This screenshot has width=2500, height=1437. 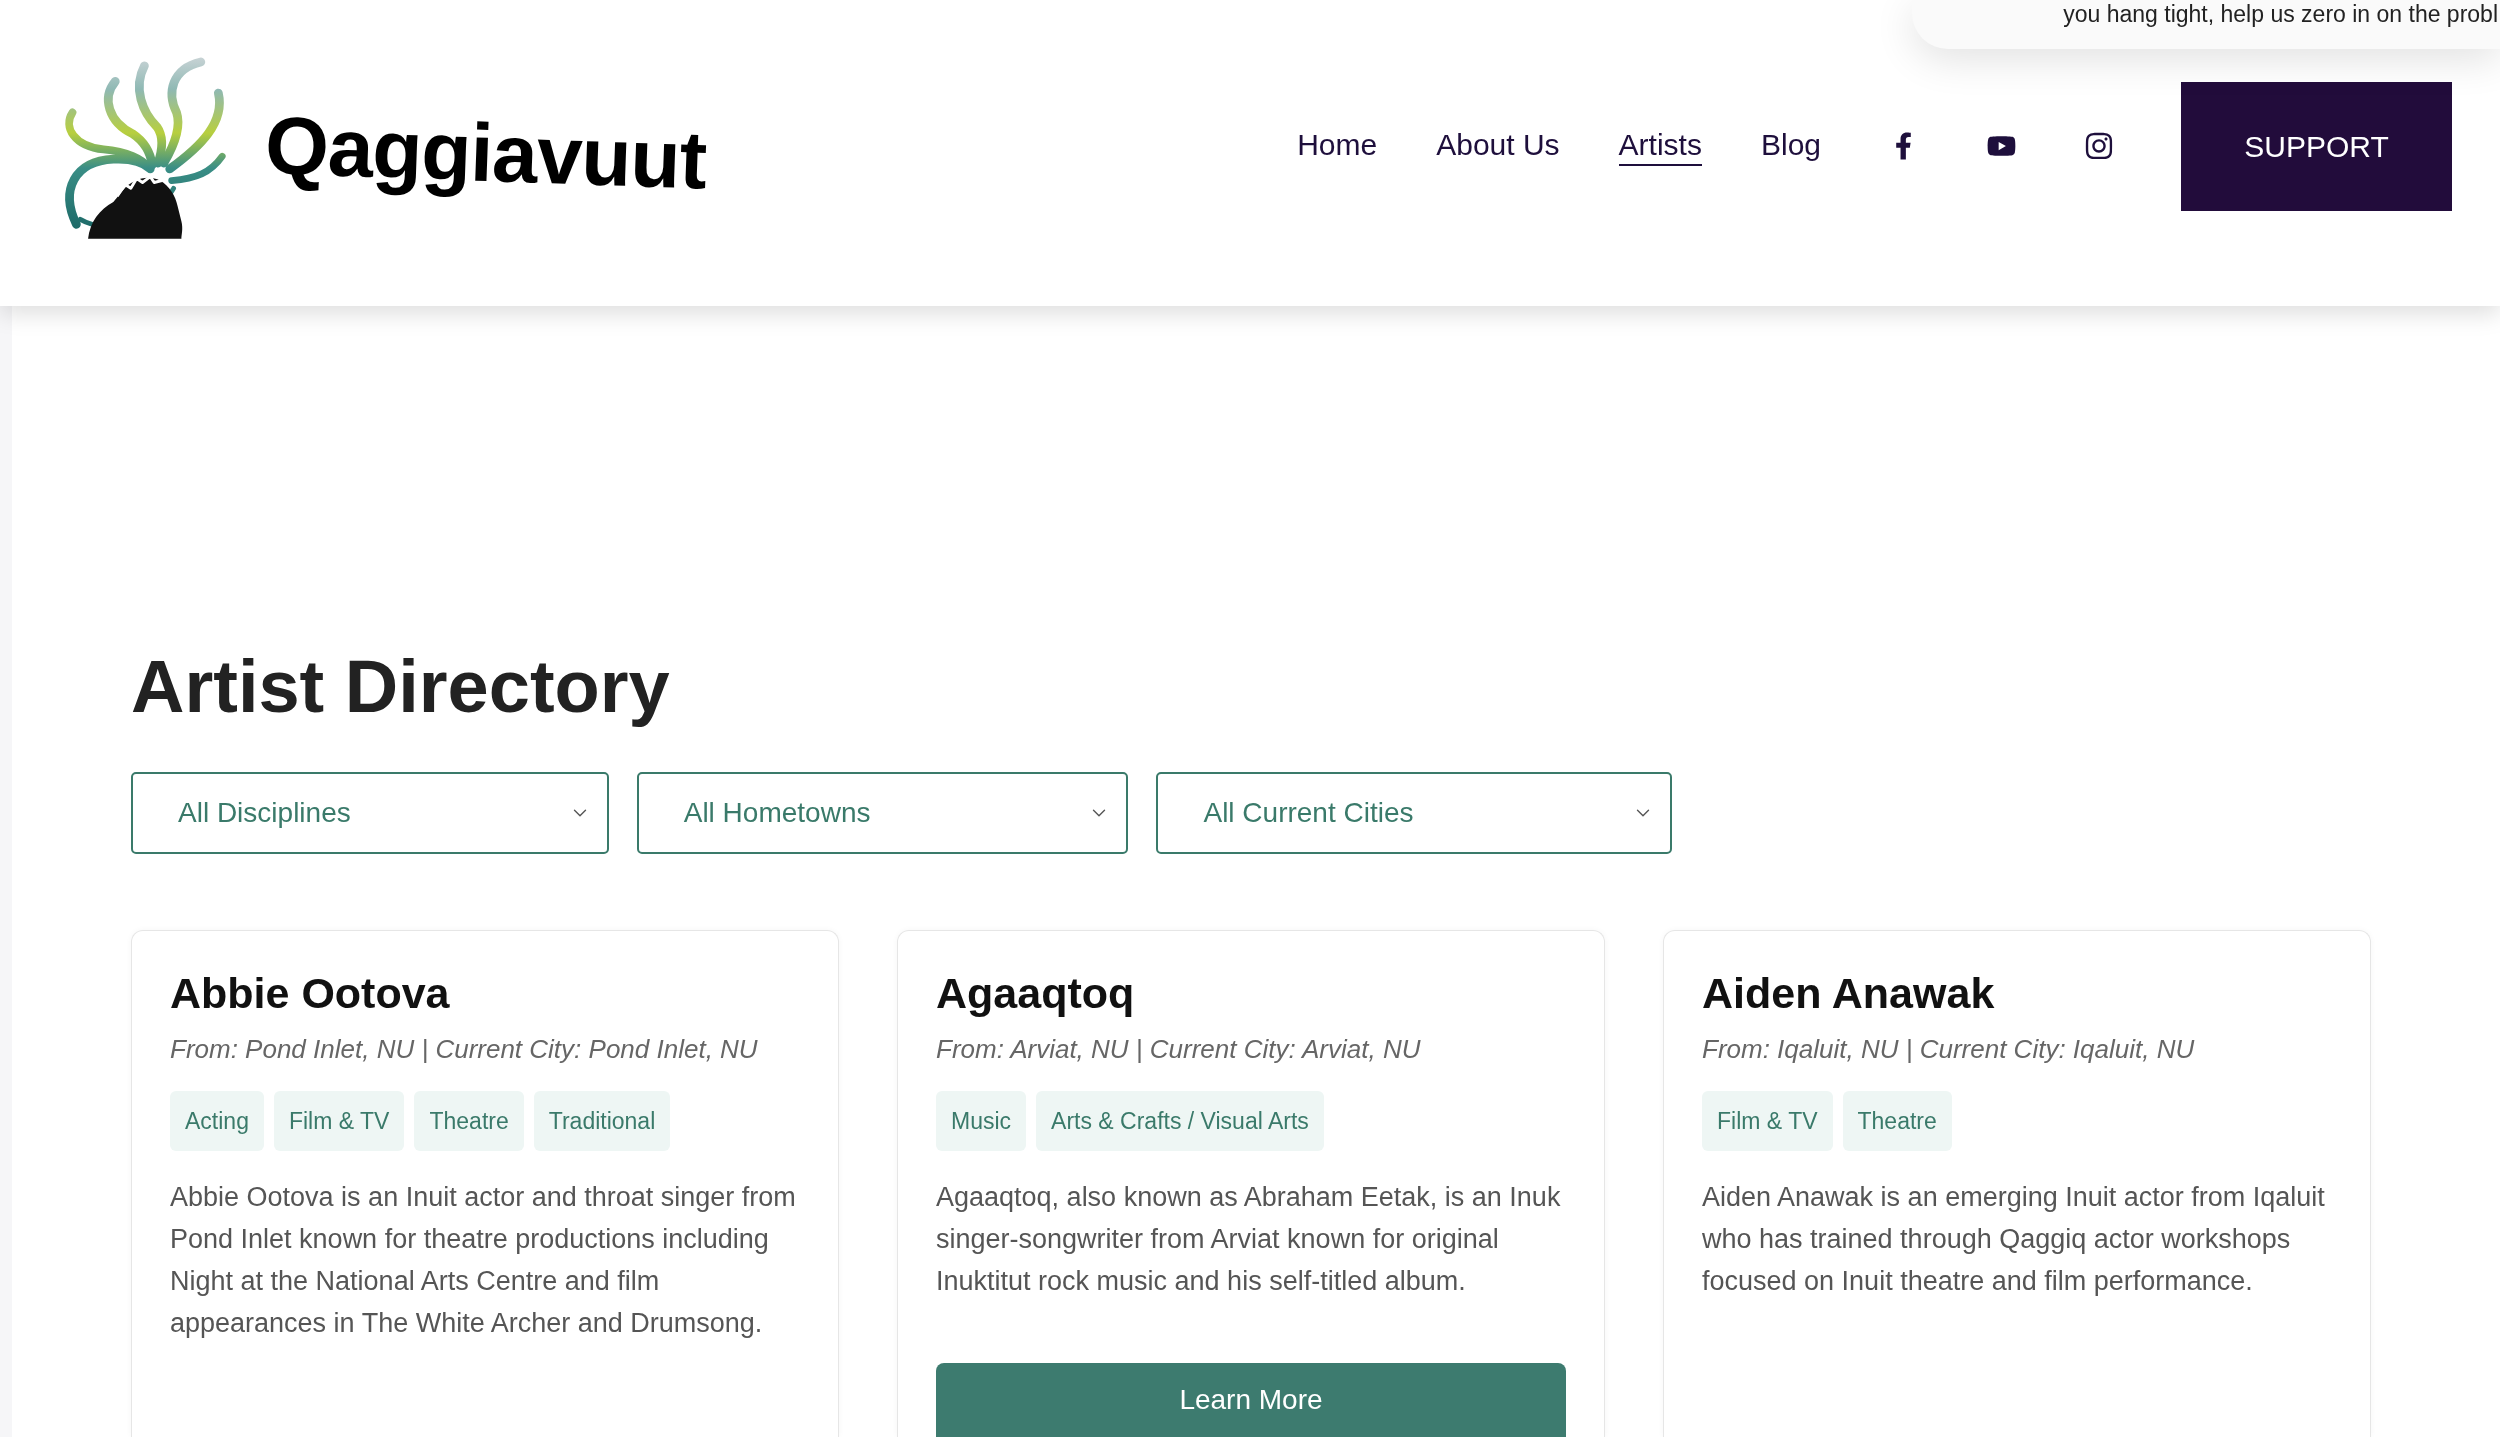 I want to click on discipline-tag: Arts & Crafts / Visual Arts, so click(x=1180, y=1121).